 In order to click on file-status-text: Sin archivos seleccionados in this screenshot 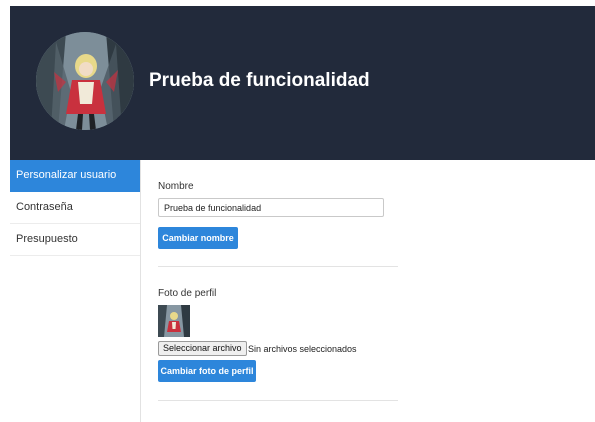, I will do `click(302, 349)`.